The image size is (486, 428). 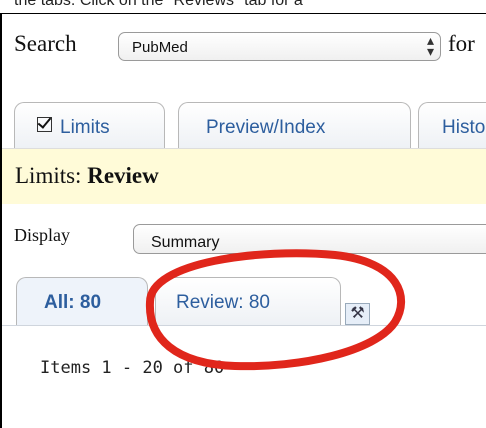 I want to click on tools-icon: ⚒, so click(x=357, y=314).